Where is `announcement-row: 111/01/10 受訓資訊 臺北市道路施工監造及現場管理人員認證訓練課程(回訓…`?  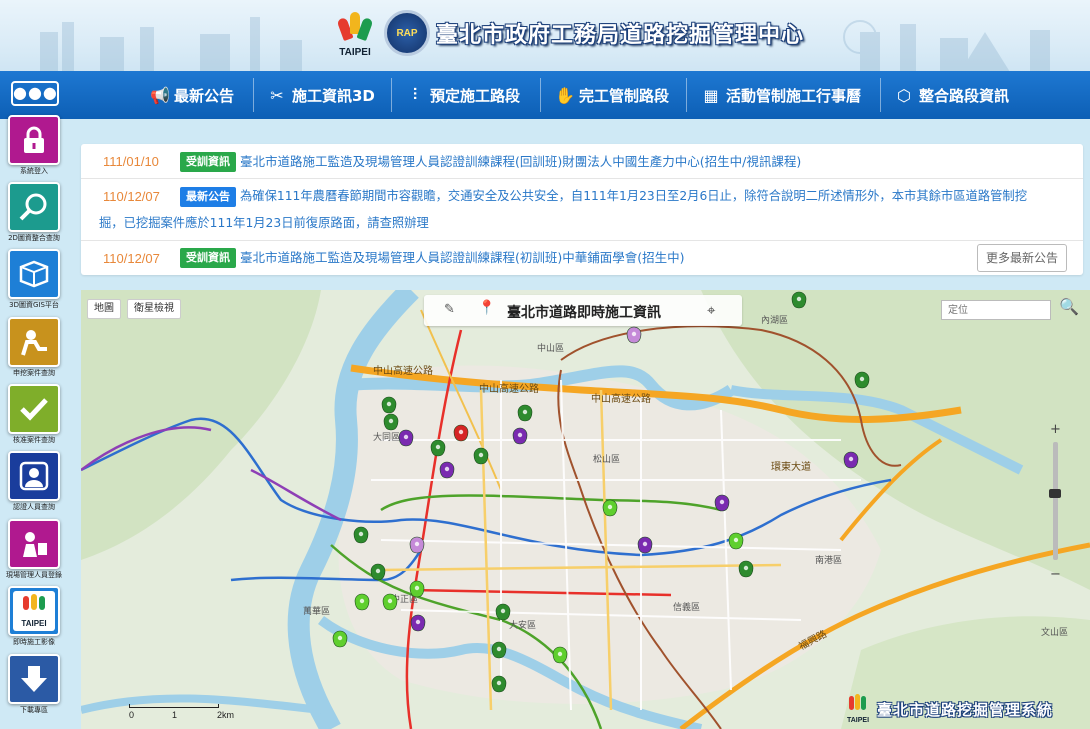
announcement-row: 111/01/10 受訓資訊 臺北市道路施工監造及現場管理人員認證訓練課程(回訓… is located at coordinates (582, 161).